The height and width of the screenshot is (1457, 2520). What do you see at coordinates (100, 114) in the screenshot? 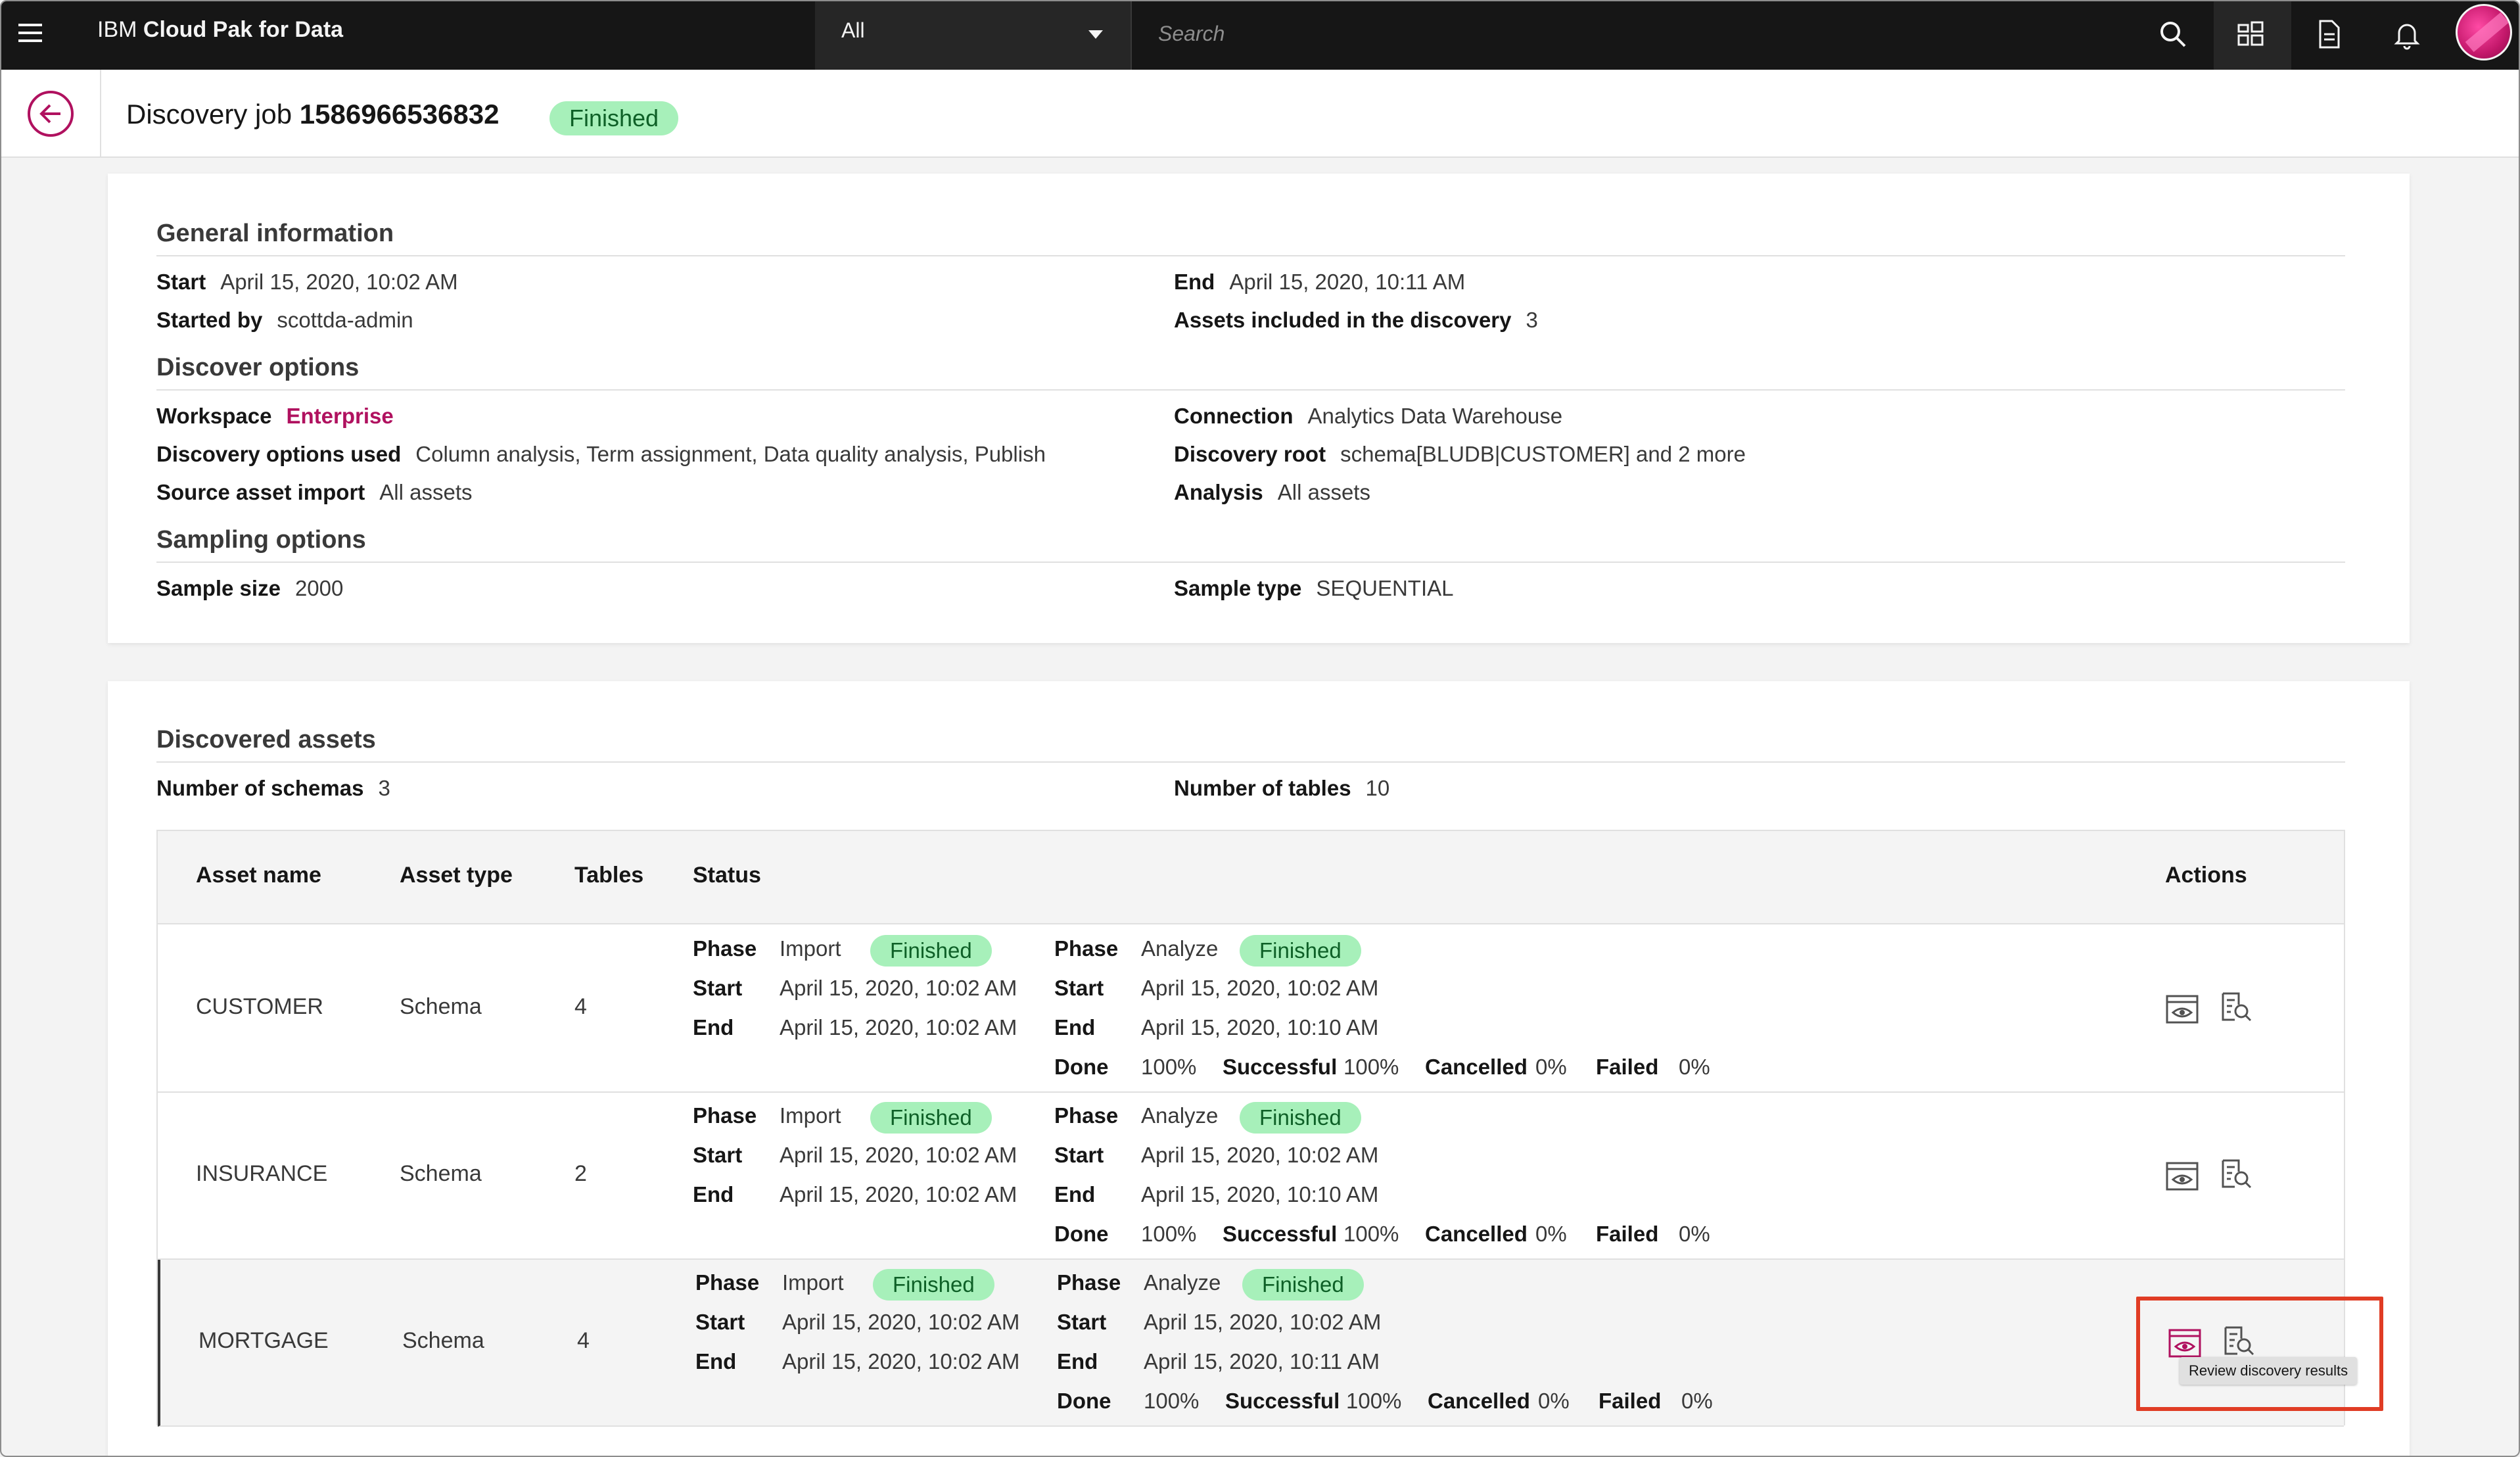
I see `header-divider` at bounding box center [100, 114].